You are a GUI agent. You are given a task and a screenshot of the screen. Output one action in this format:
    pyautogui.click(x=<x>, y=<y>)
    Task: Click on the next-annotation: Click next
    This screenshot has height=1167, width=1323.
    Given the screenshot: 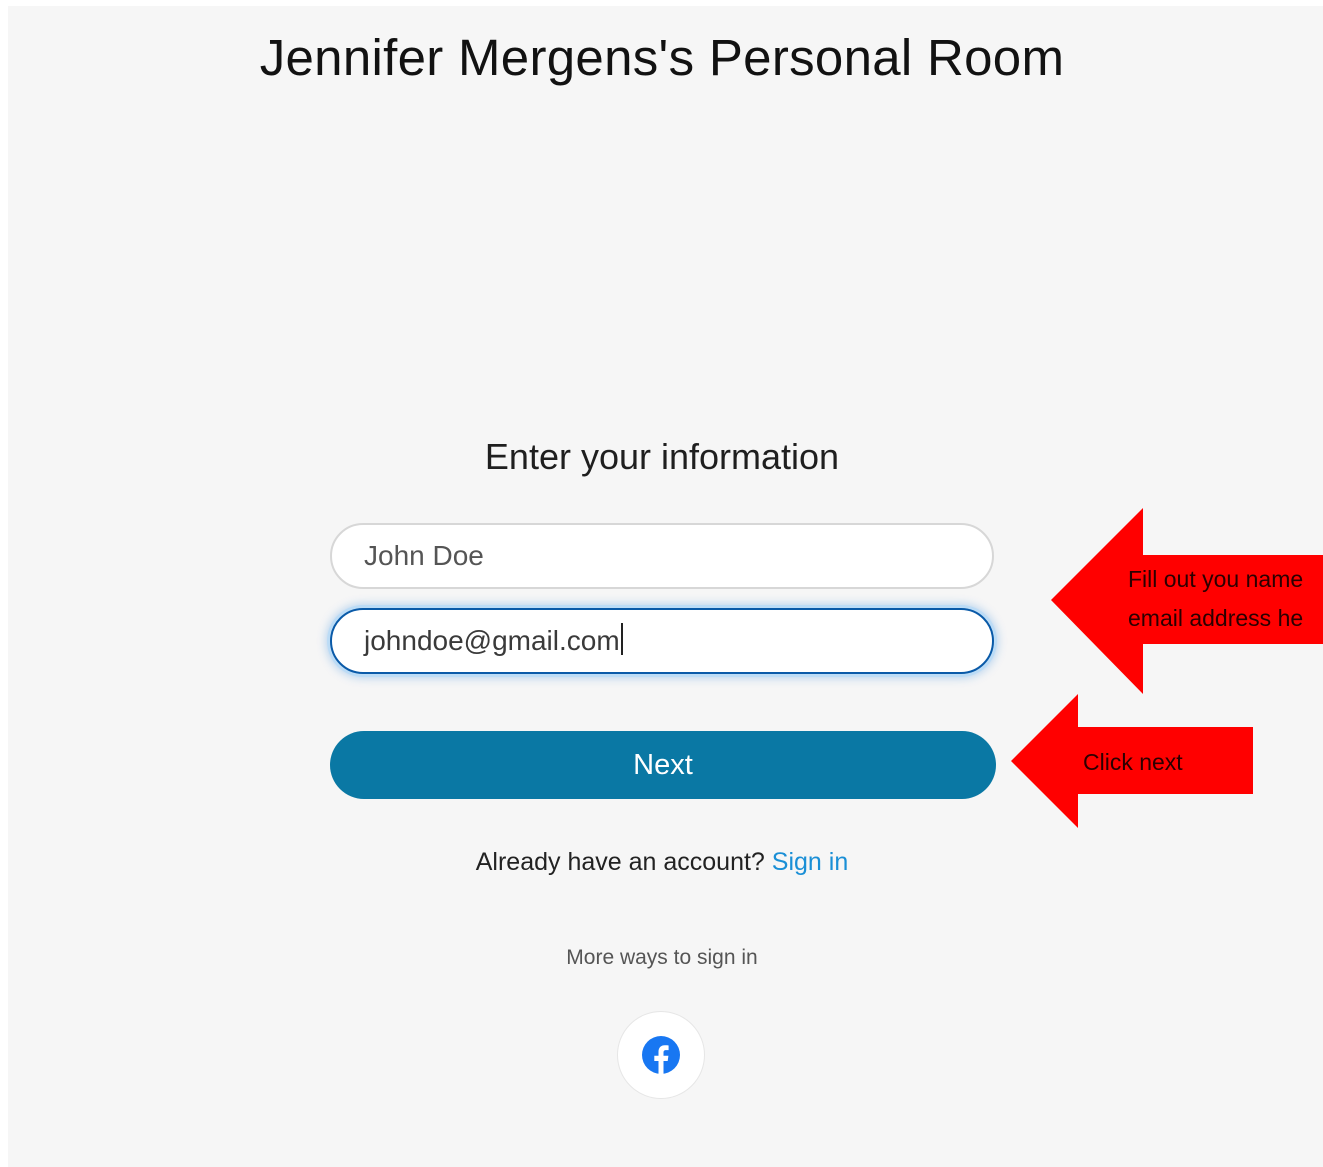 What is the action you would take?
    pyautogui.click(x=1132, y=761)
    